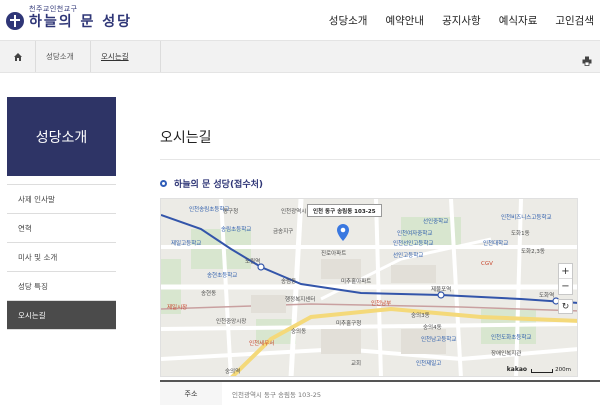 This screenshot has width=600, height=405. Describe the element at coordinates (356, 364) in the screenshot. I see `map-place-label: 교회` at that location.